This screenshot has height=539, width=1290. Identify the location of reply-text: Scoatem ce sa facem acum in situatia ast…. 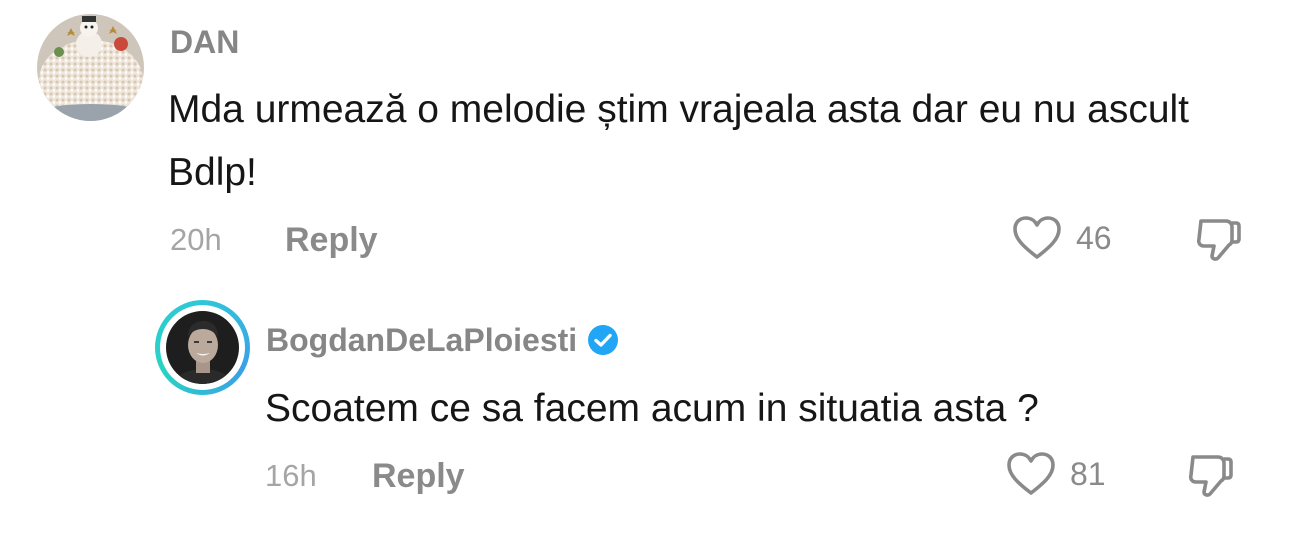
(652, 408).